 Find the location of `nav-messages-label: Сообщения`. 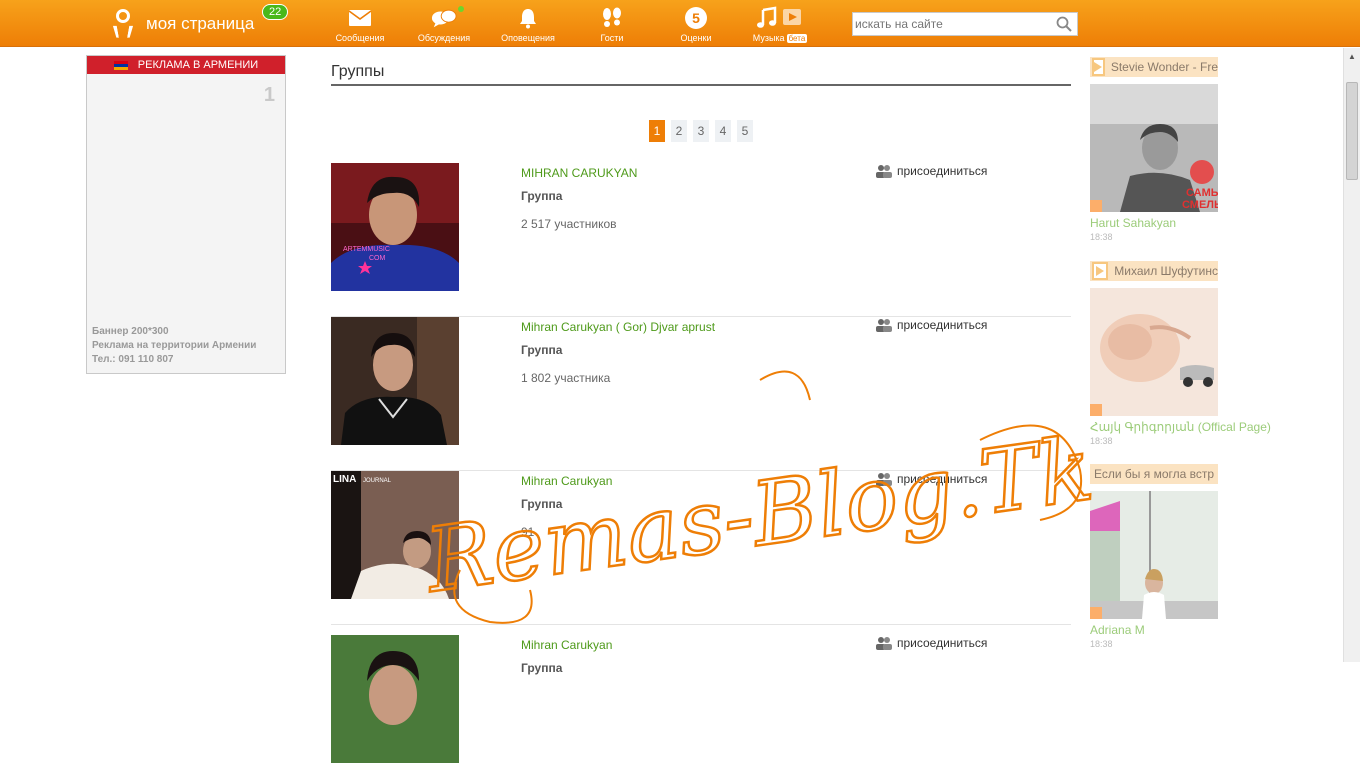

nav-messages-label: Сообщения is located at coordinates (360, 38).